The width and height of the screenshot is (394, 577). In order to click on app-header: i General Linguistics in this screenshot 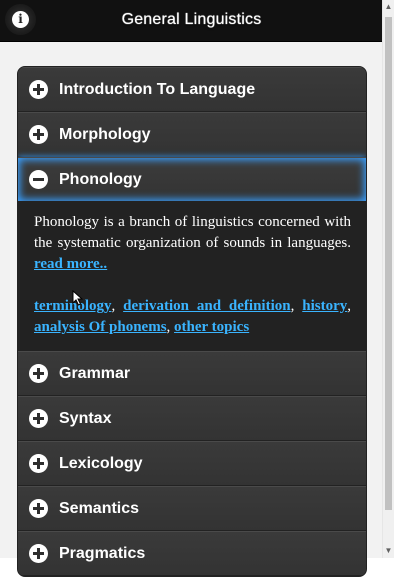, I will do `click(191, 21)`.